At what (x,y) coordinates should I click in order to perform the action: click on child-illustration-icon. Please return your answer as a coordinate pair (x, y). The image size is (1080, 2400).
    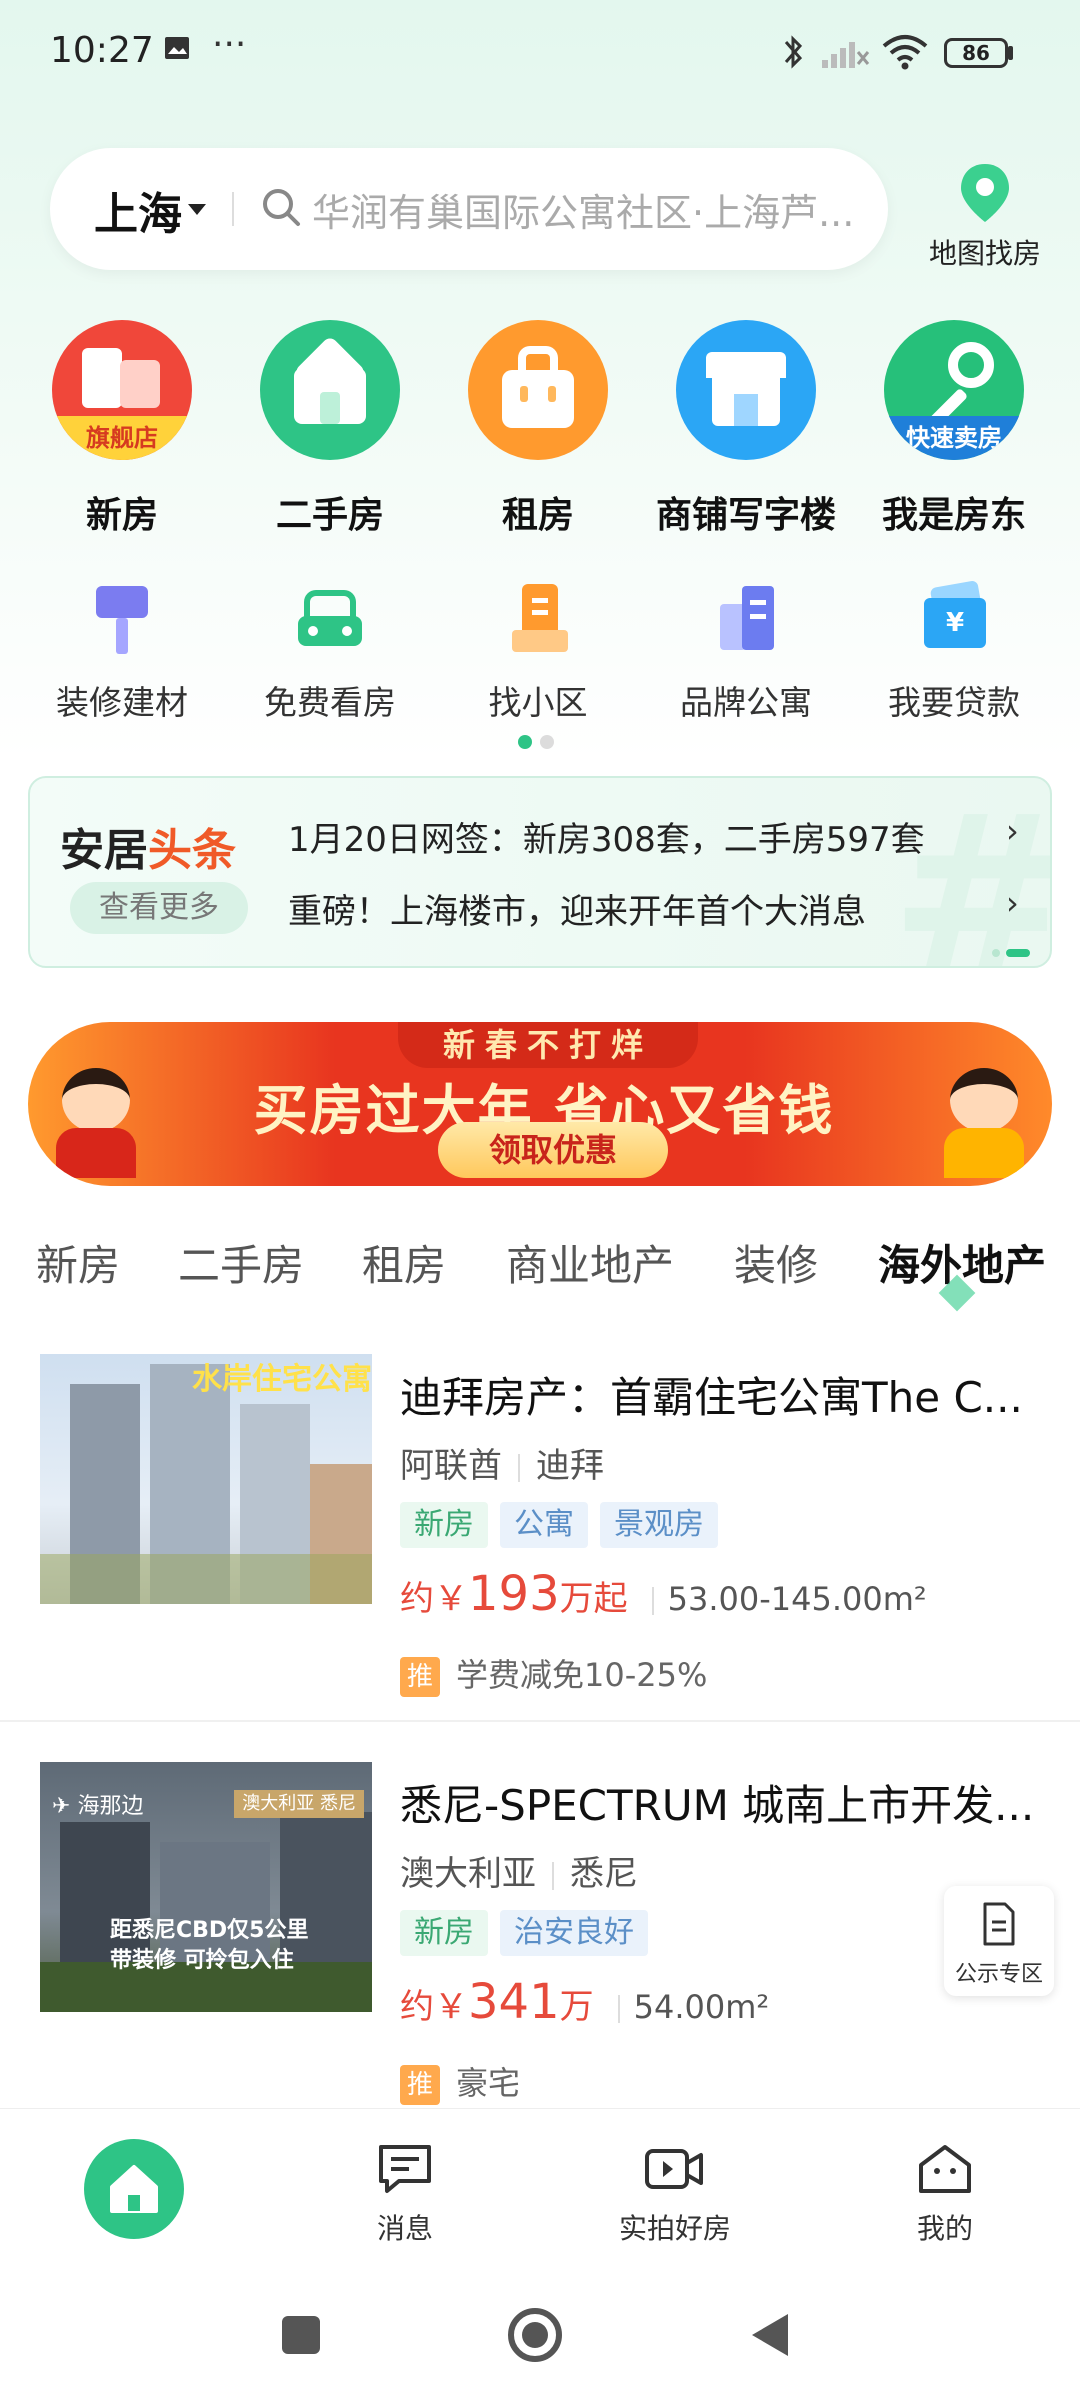
    Looking at the image, I should click on (96, 1123).